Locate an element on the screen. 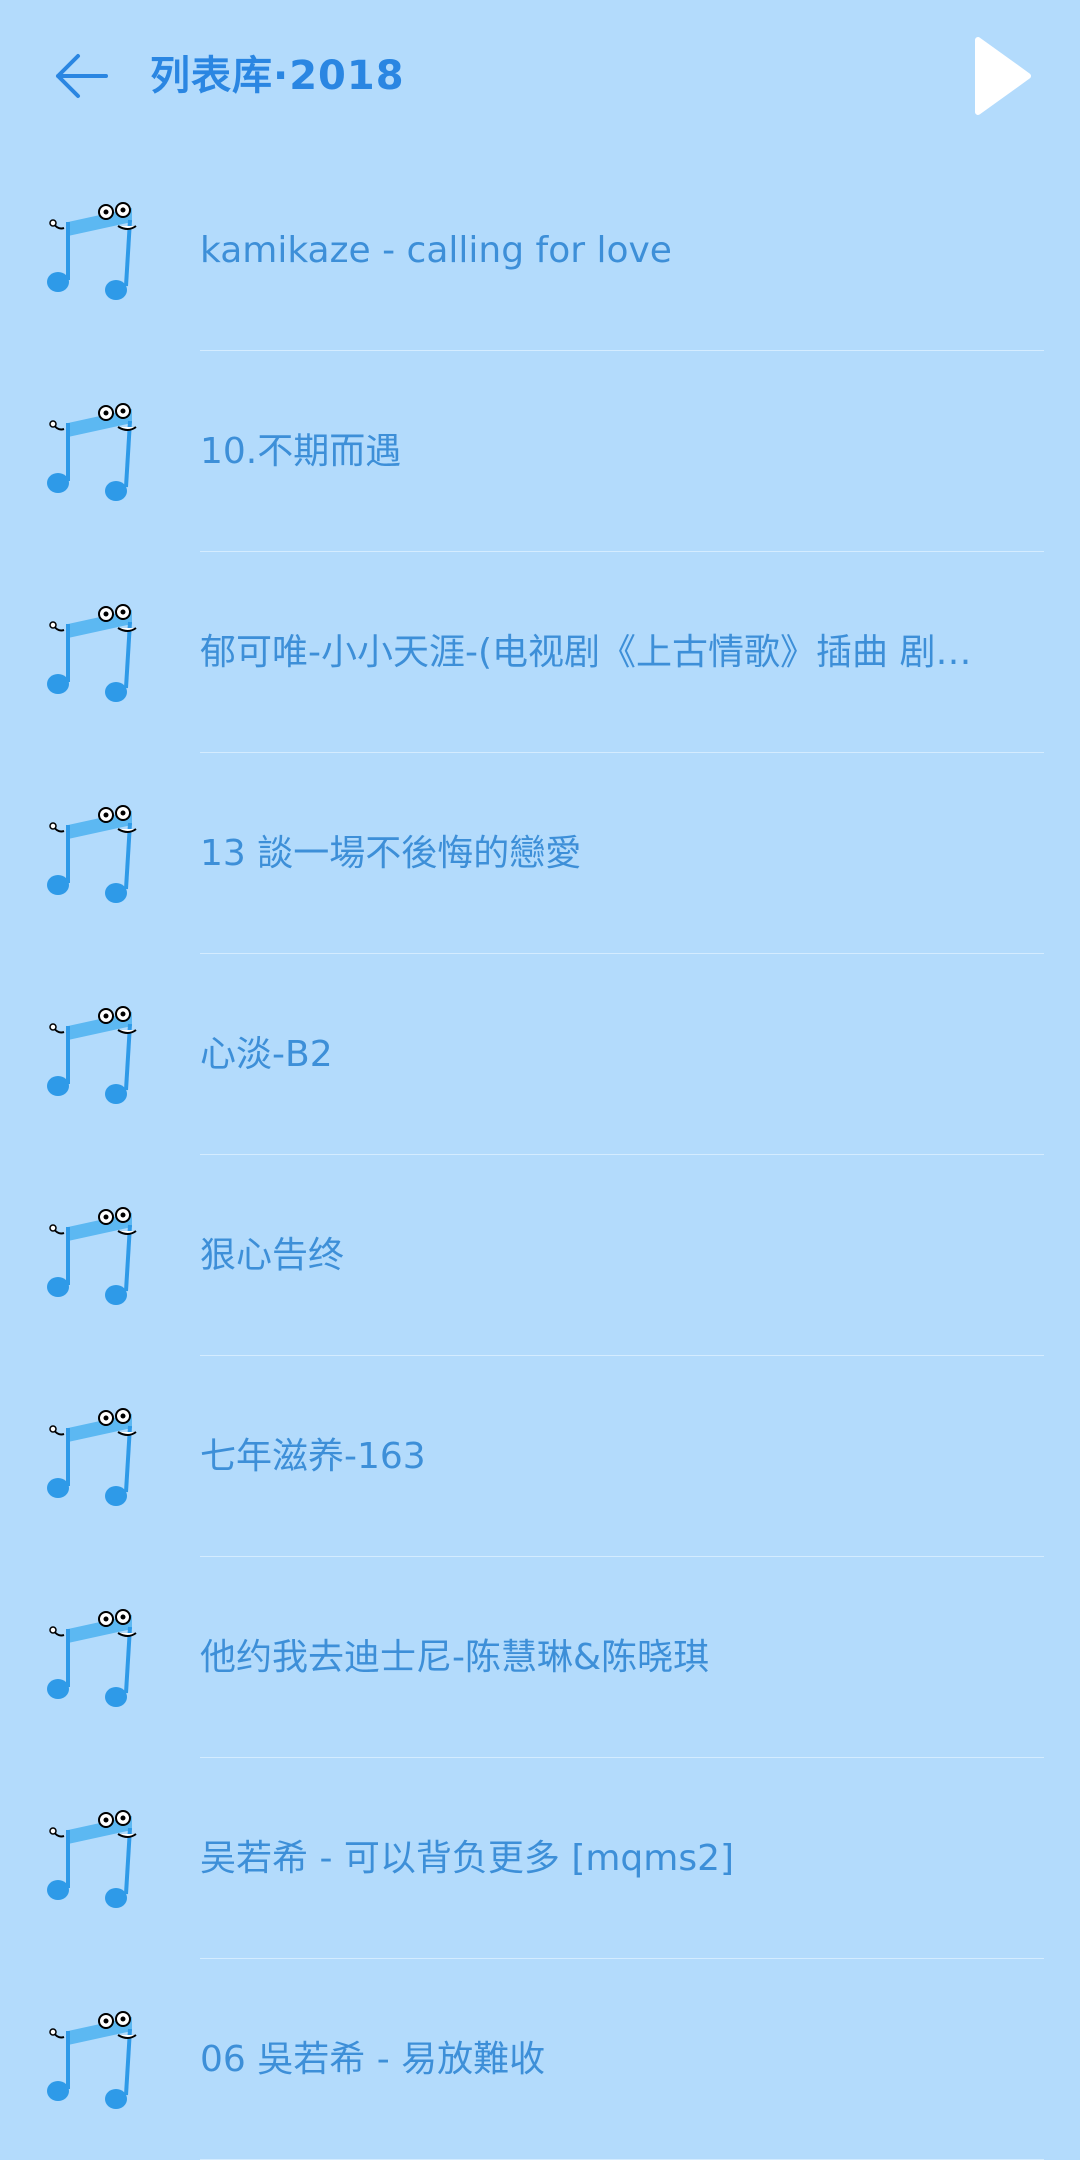 The width and height of the screenshot is (1080, 2160). back-button is located at coordinates (81, 76).